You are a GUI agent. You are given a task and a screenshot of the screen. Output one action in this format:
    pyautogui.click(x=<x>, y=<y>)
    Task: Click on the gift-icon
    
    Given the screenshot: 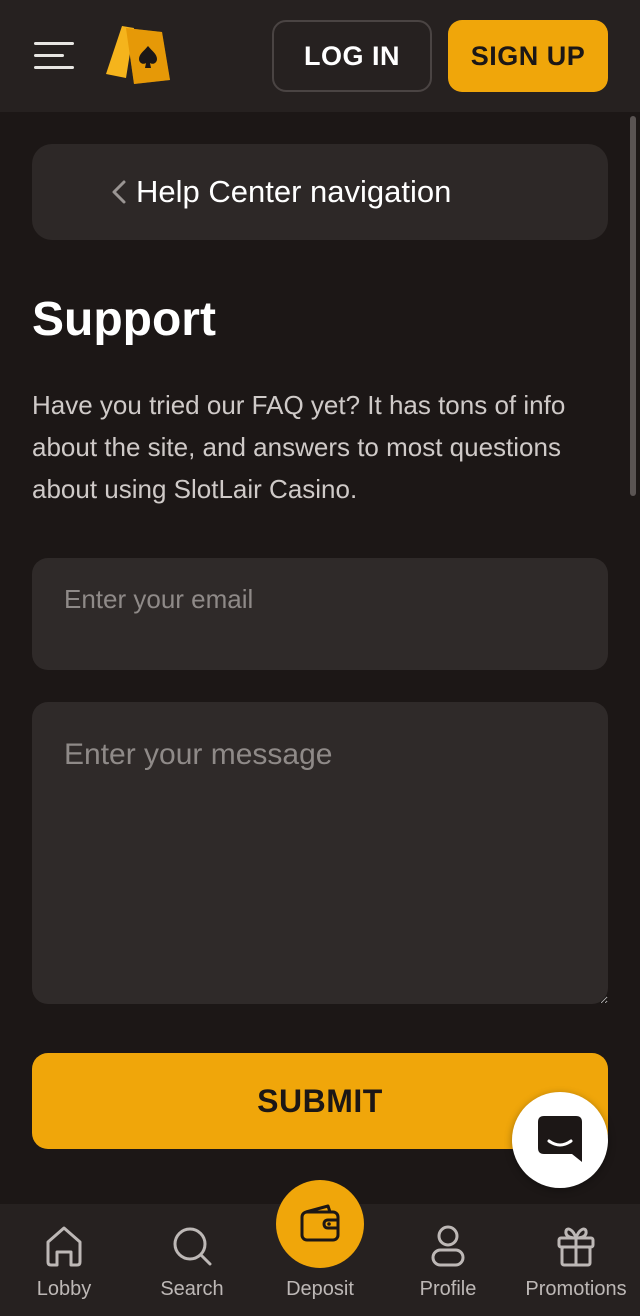 What is the action you would take?
    pyautogui.click(x=576, y=1247)
    